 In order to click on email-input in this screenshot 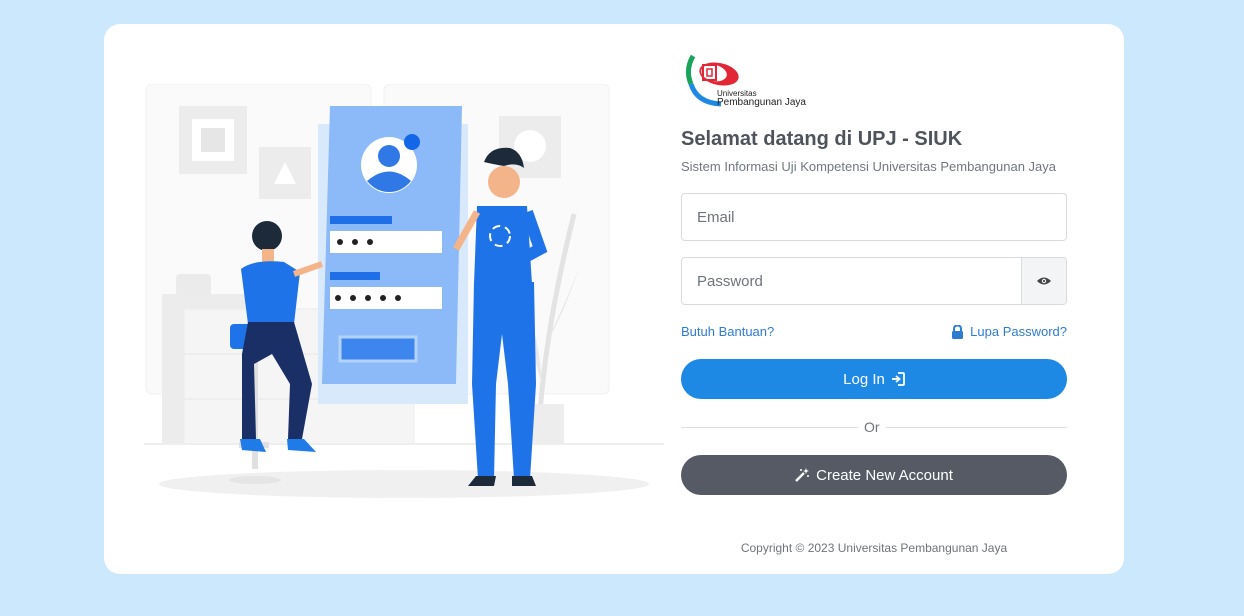, I will do `click(847, 217)`.